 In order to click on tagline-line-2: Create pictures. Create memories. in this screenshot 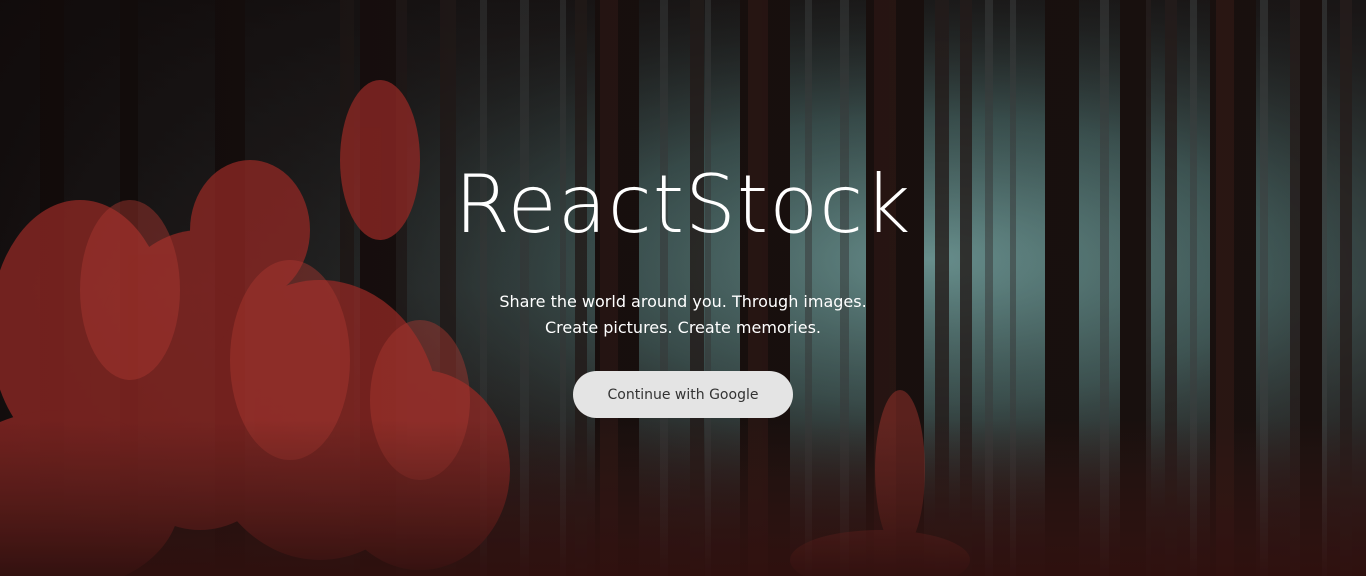, I will do `click(683, 327)`.